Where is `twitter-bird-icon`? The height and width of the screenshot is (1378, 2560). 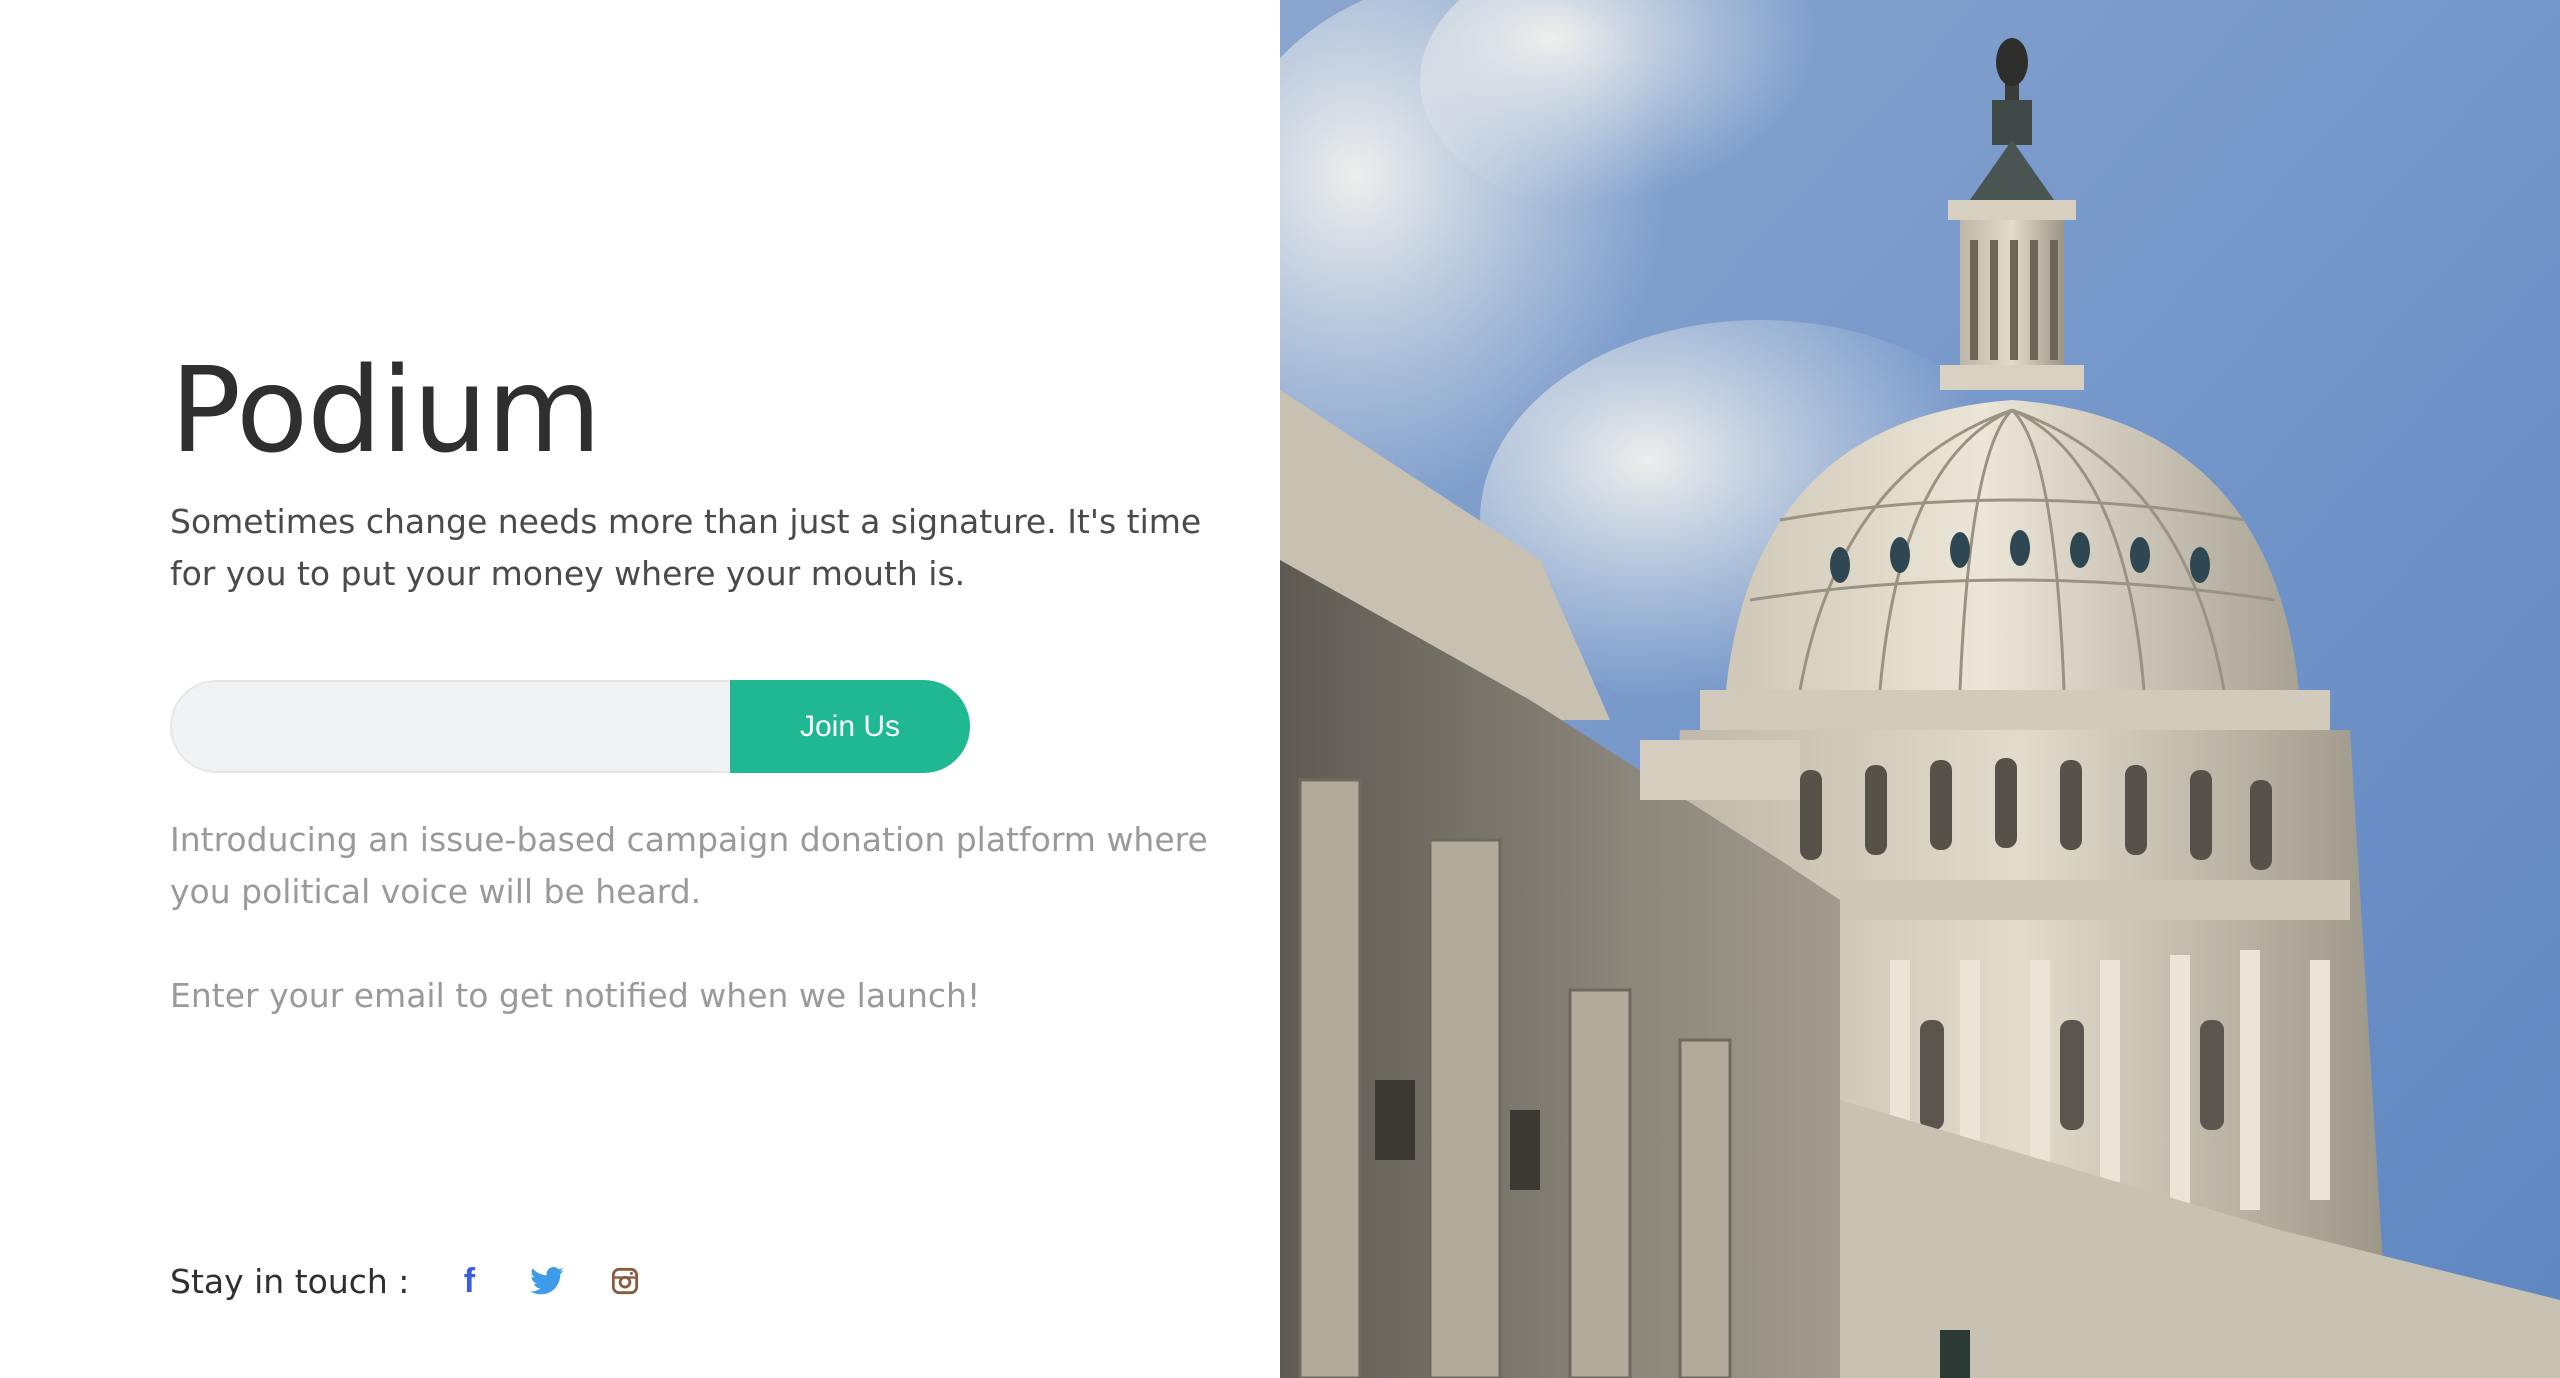
twitter-bird-icon is located at coordinates (547, 1281).